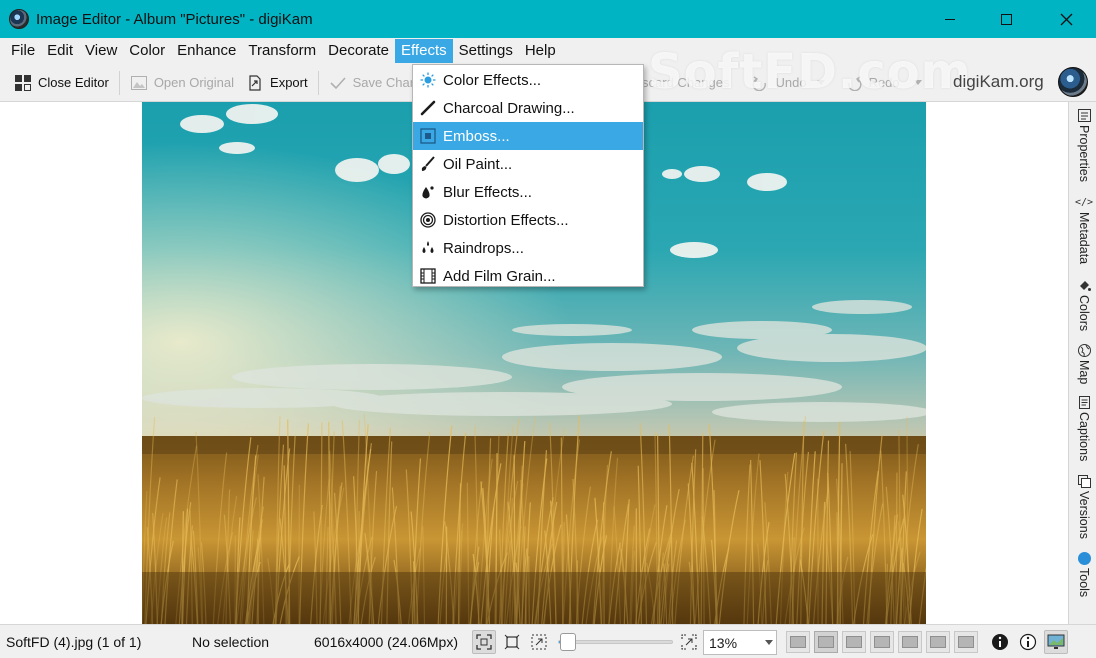  I want to click on tab-properties: Properties, so click(1084, 145).